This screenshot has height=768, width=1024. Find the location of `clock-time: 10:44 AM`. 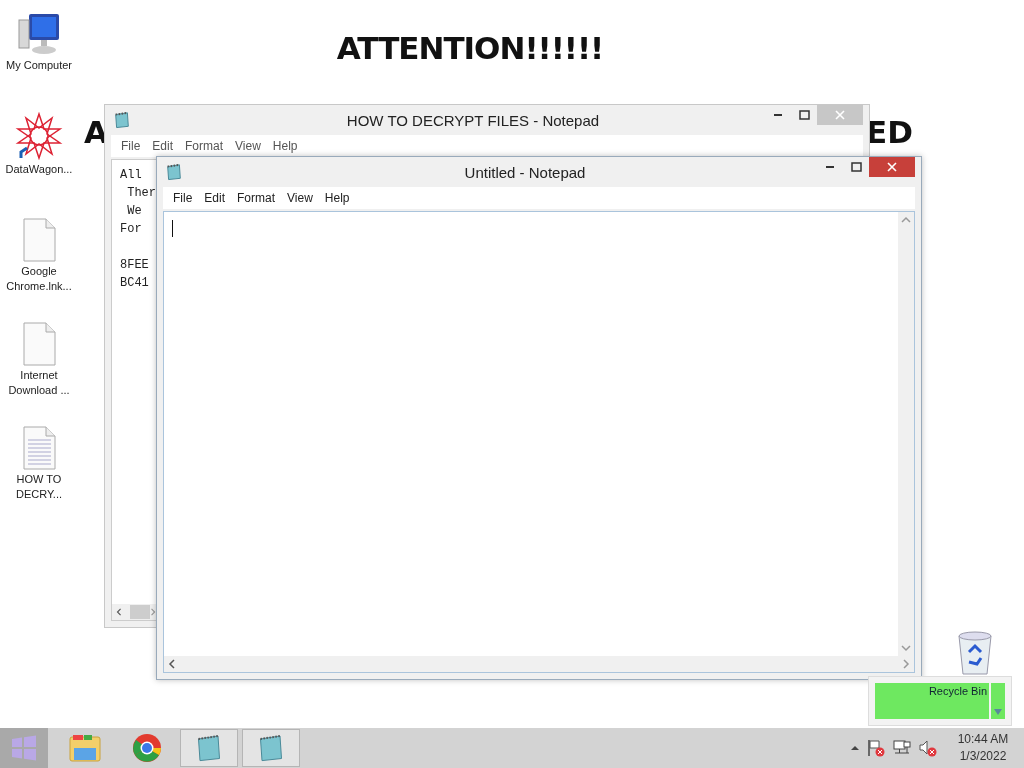

clock-time: 10:44 AM is located at coordinates (983, 739).